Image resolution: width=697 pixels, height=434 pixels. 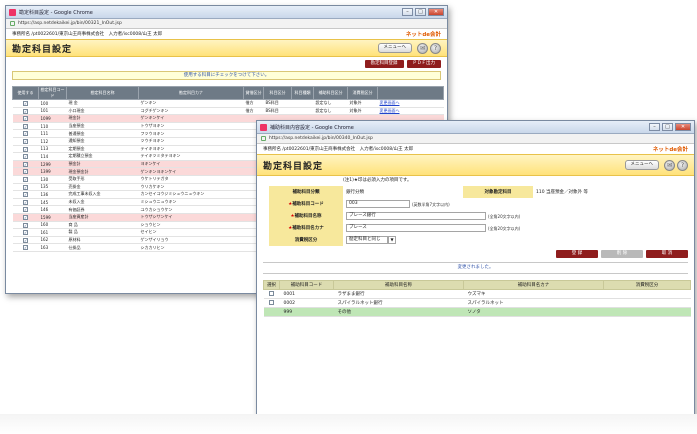 I want to click on col-code: 勘定科目コード, so click(x=52, y=93).